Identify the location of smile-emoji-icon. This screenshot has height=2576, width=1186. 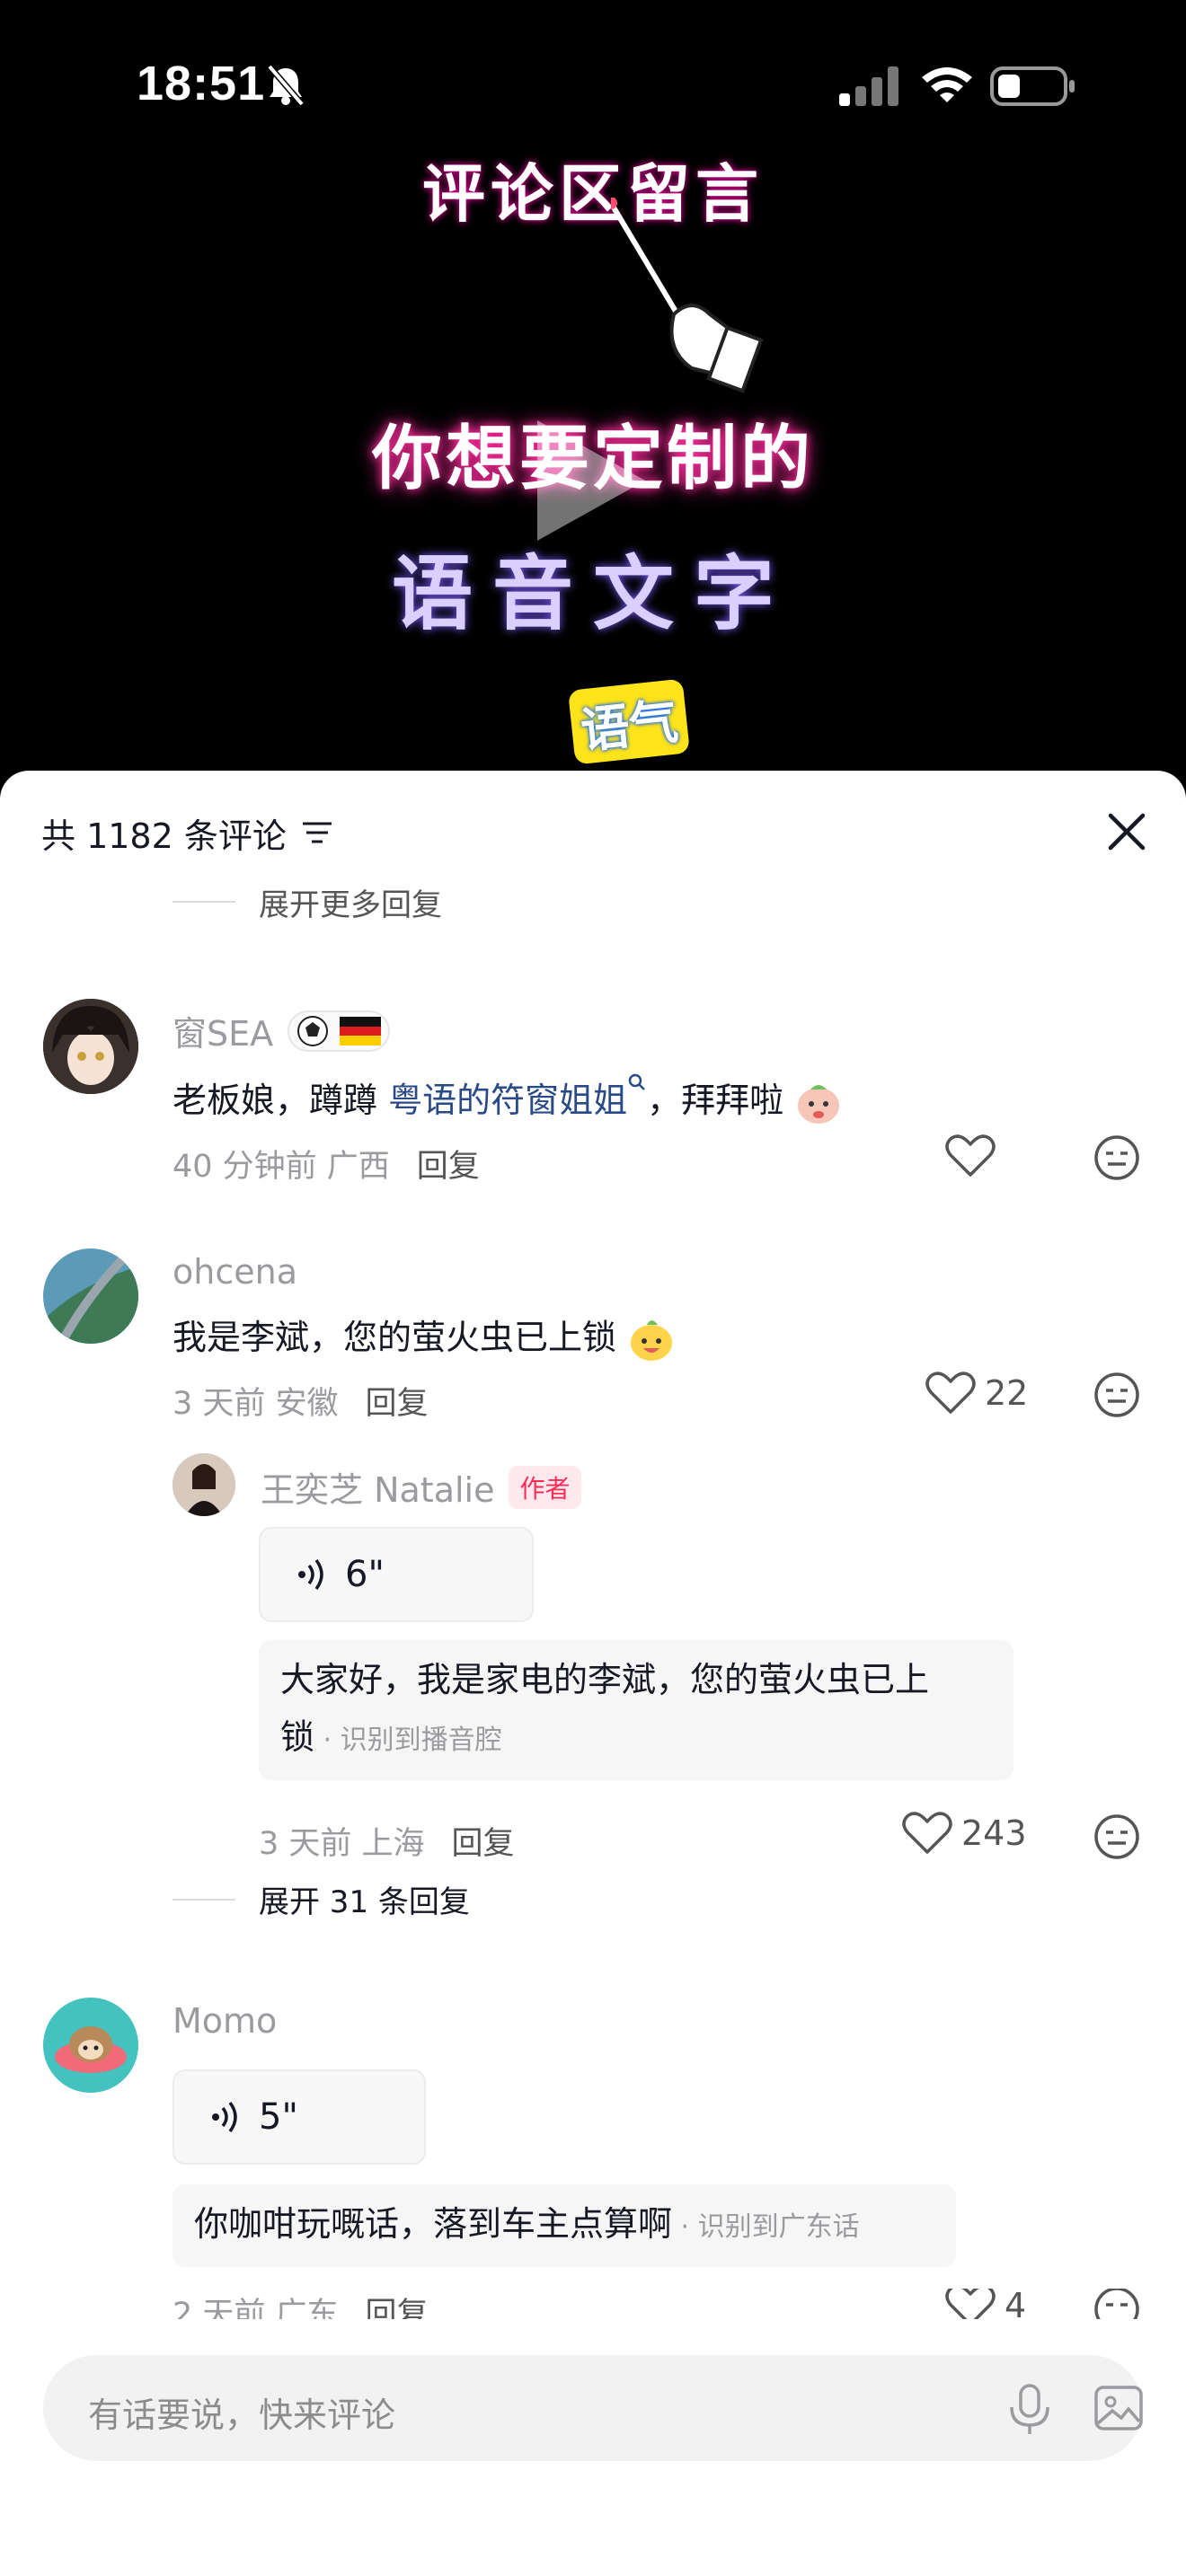
(652, 1340).